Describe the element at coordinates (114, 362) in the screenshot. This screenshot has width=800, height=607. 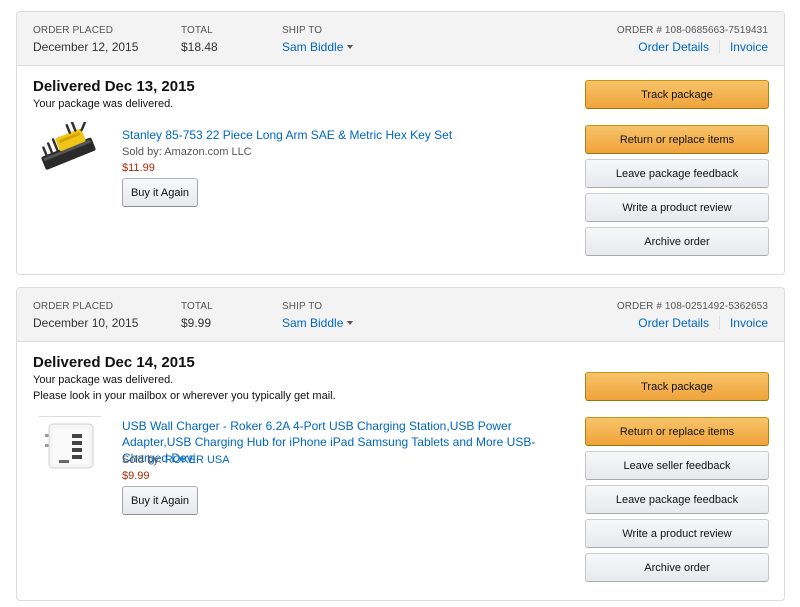
I see `delivery-status-title: Delivered Dec 14, 2015` at that location.